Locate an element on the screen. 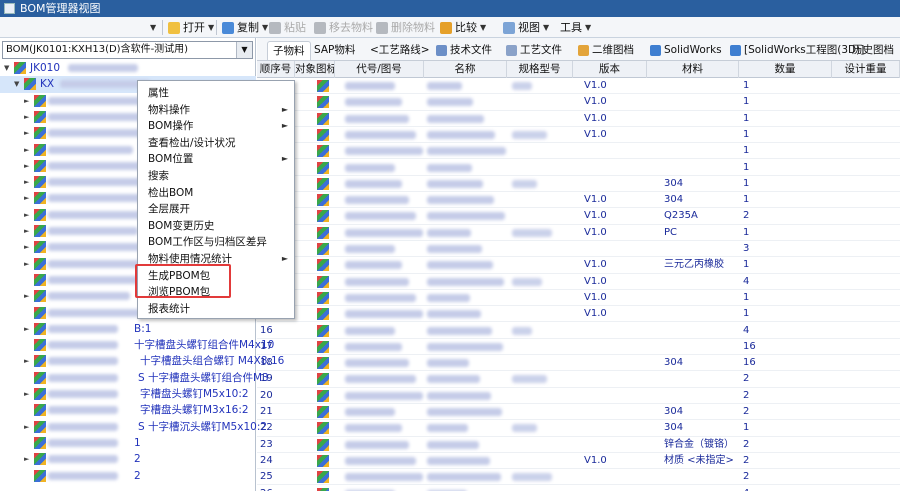  tree-node: 2 is located at coordinates (128, 476).